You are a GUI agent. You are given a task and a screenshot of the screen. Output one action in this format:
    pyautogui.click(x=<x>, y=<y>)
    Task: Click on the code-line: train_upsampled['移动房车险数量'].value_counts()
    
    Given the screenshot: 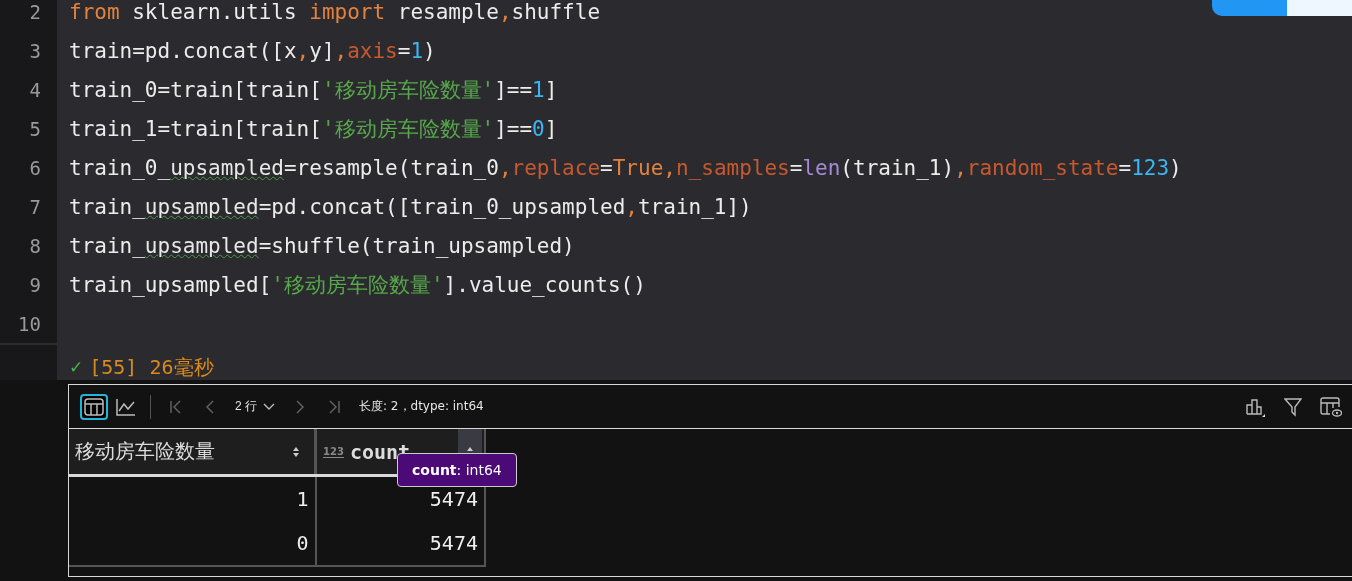 What is the action you would take?
    pyautogui.click(x=357, y=285)
    